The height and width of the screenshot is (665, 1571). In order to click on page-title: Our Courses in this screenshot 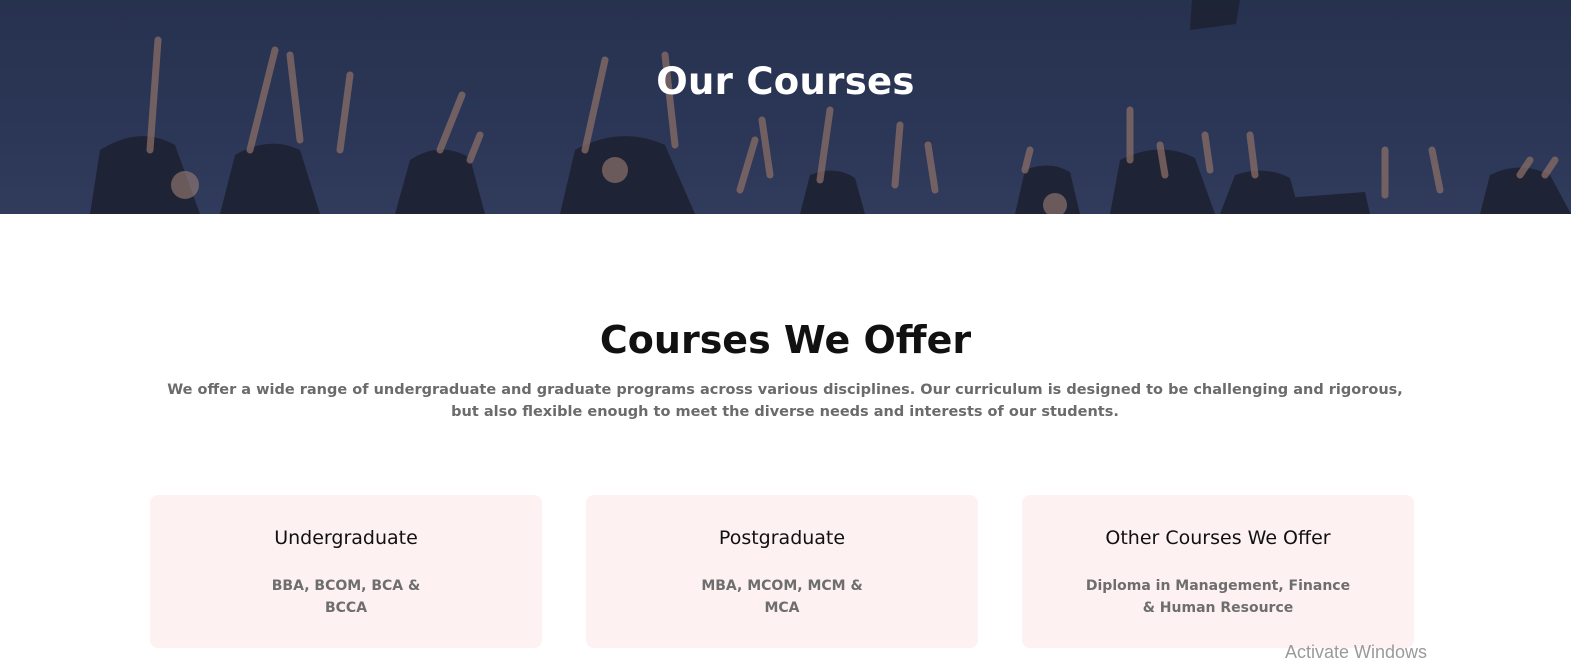, I will do `click(785, 81)`.